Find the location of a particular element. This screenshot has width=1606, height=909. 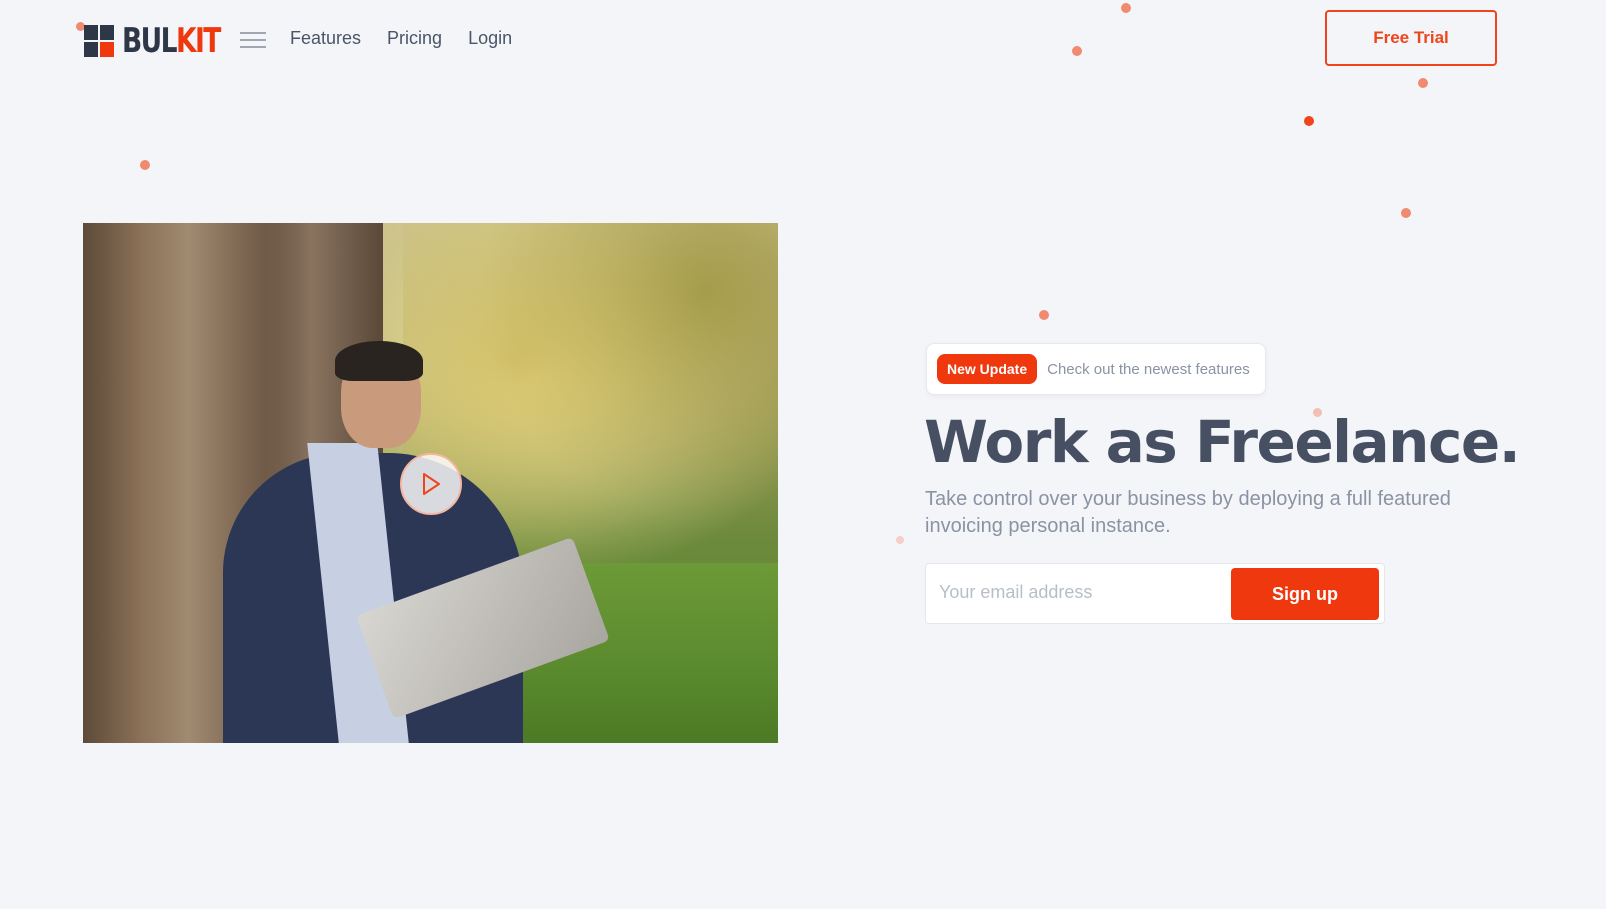

email-input is located at coordinates (1087, 592).